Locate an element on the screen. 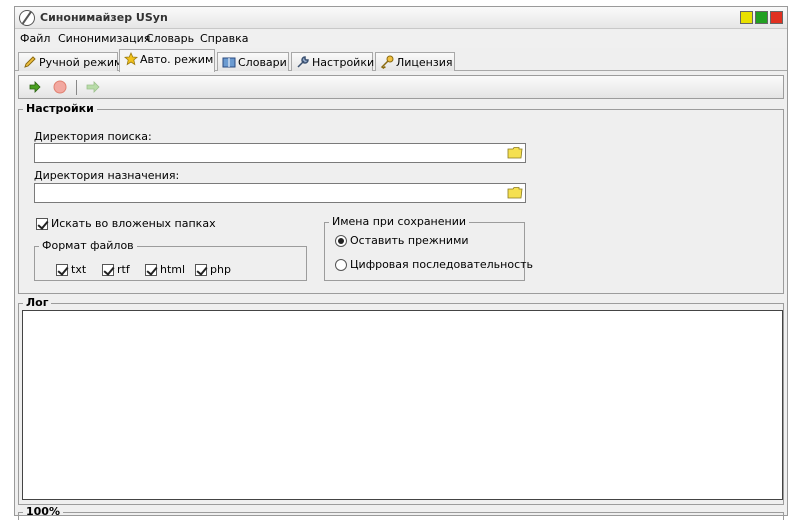  save-names-group: Имена при сохранении is located at coordinates (424, 248).